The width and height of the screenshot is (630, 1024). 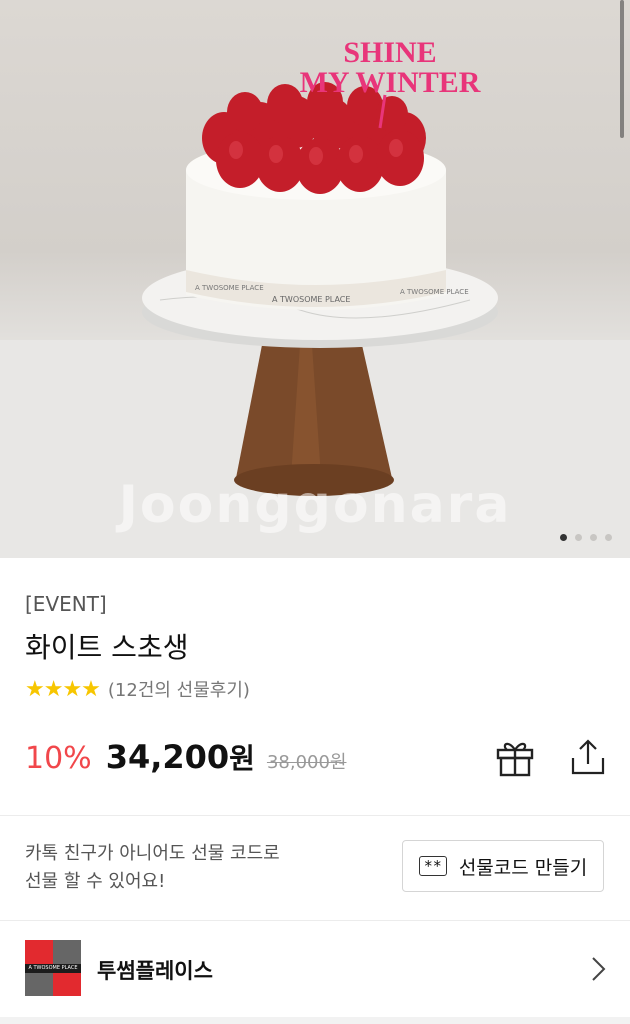 What do you see at coordinates (389, 52) in the screenshot?
I see `topper-line1: SHINE` at bounding box center [389, 52].